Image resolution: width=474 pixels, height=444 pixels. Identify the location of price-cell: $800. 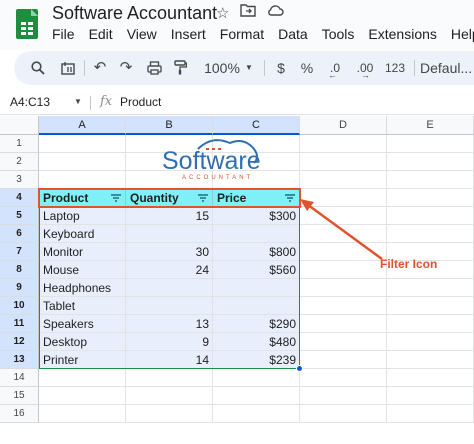
(255, 252).